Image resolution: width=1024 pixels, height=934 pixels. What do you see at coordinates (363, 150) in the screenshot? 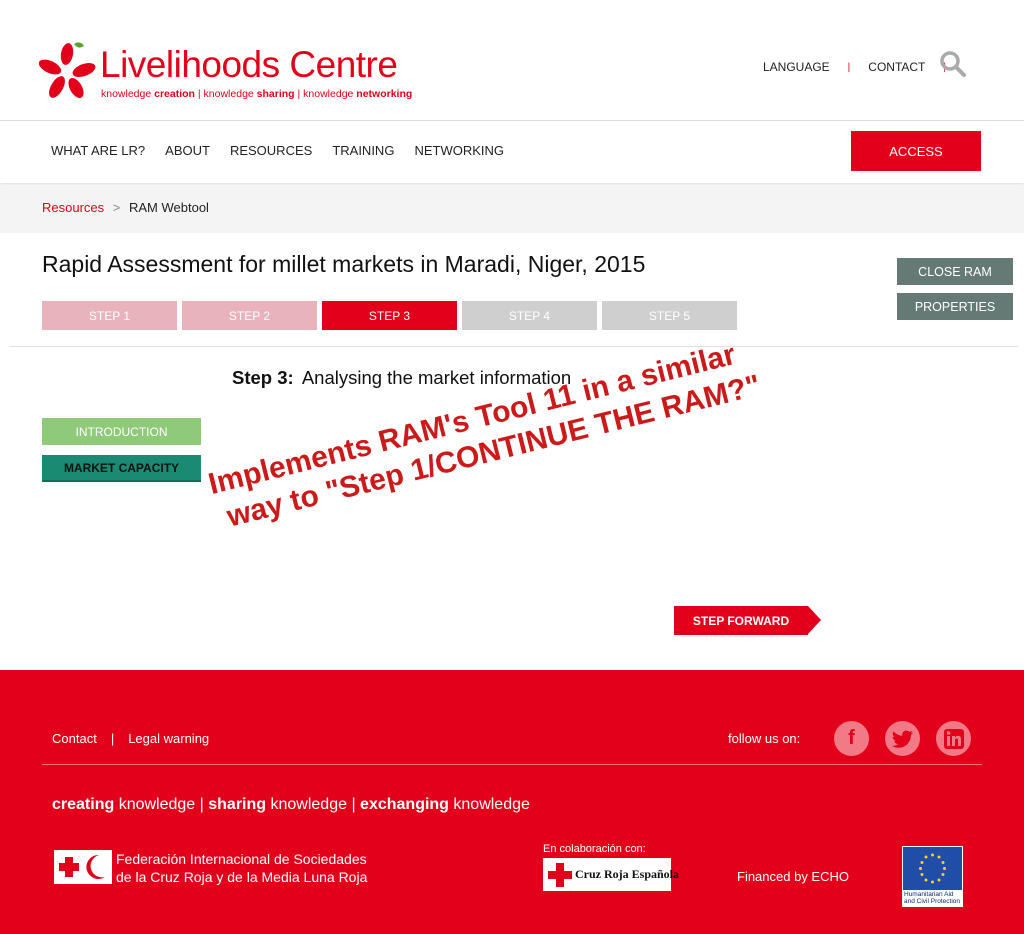
I see `nav-training: TRAINING` at bounding box center [363, 150].